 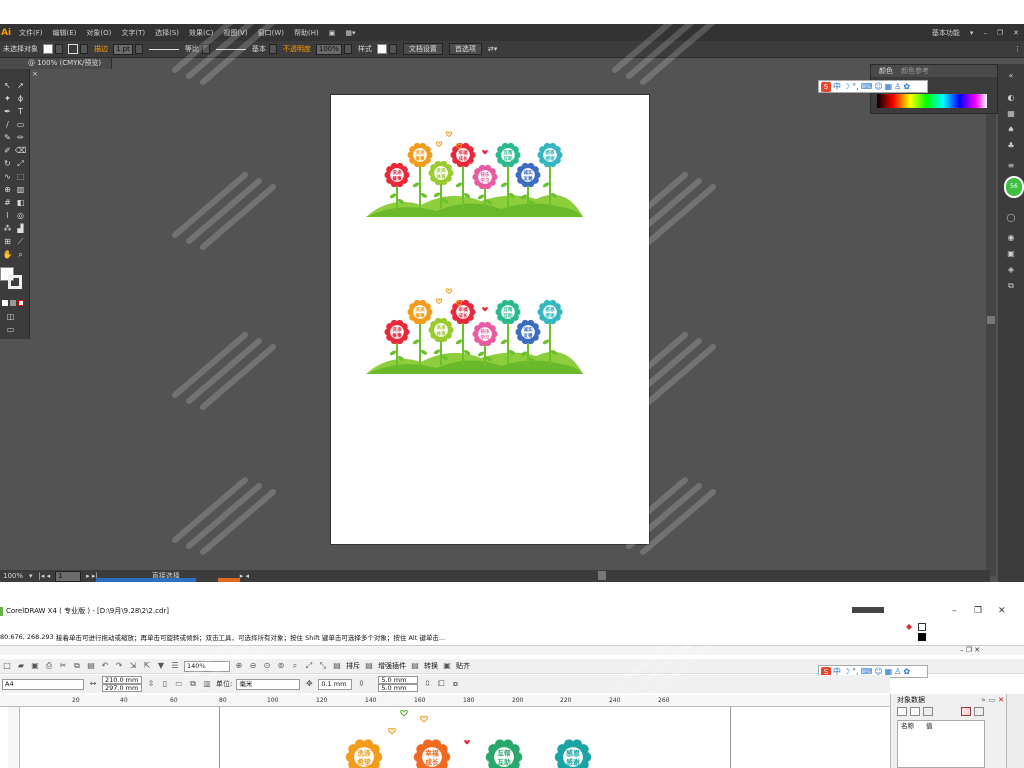 What do you see at coordinates (337, 666) in the screenshot?
I see `arrange-icon: ▤` at bounding box center [337, 666].